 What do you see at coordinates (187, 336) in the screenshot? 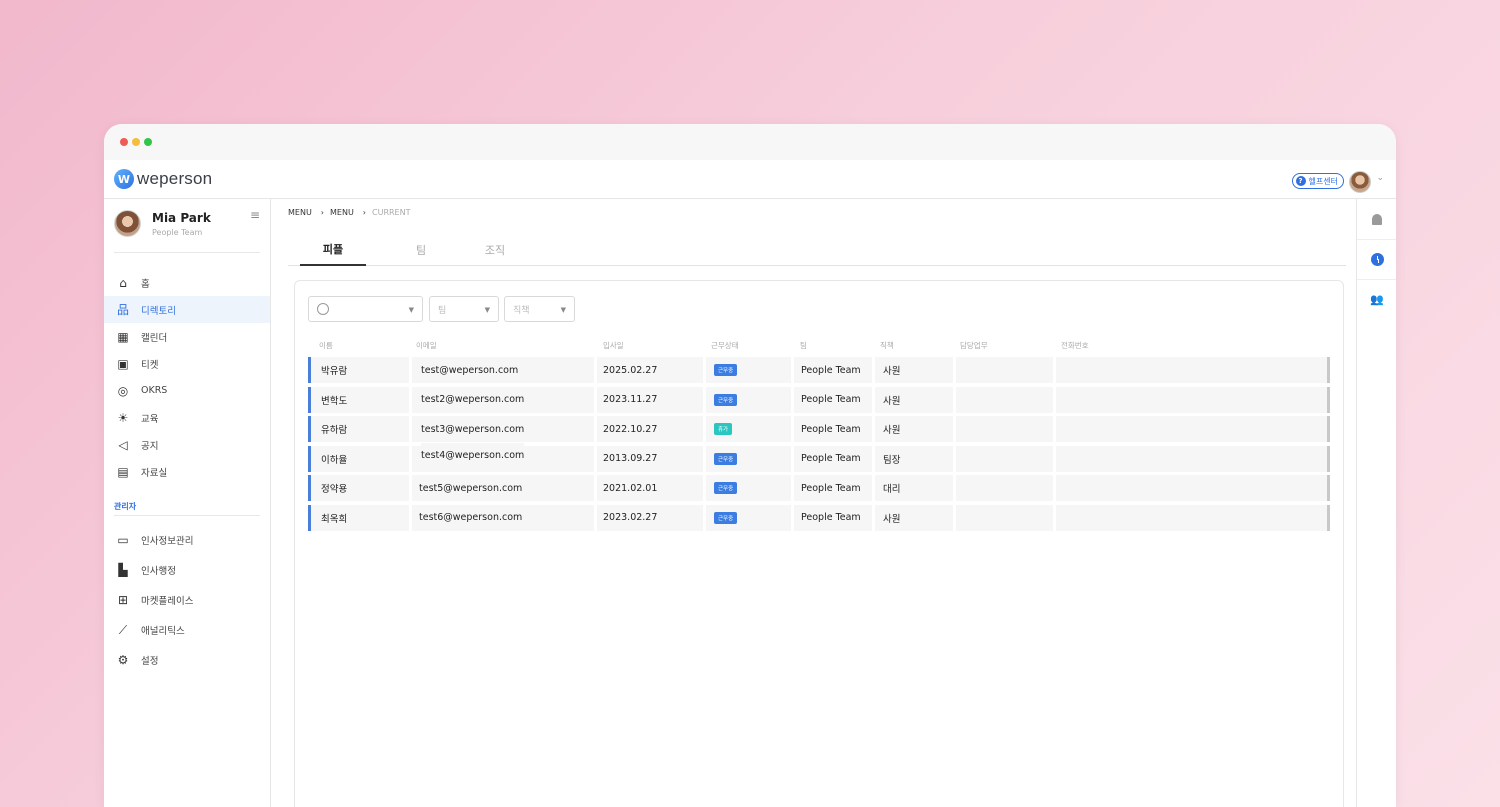
I see `sidebar-item-calendar: ▦ 캘린더` at bounding box center [187, 336].